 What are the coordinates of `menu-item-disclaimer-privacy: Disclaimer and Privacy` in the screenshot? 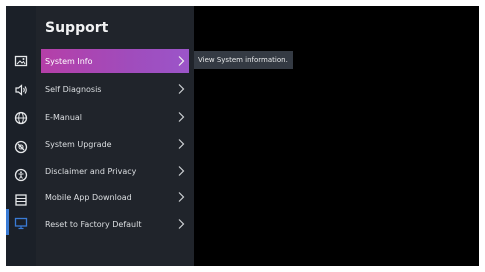 It's located at (115, 171).